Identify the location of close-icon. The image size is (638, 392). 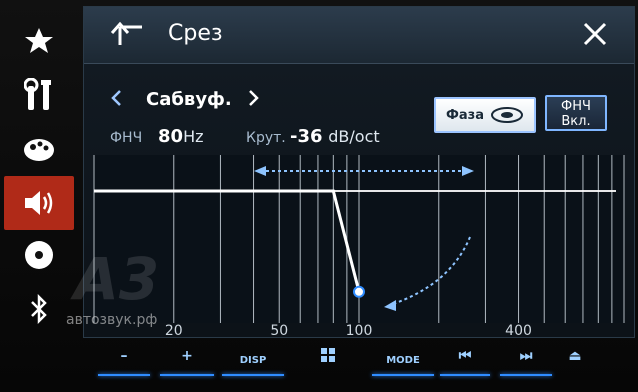
(595, 36).